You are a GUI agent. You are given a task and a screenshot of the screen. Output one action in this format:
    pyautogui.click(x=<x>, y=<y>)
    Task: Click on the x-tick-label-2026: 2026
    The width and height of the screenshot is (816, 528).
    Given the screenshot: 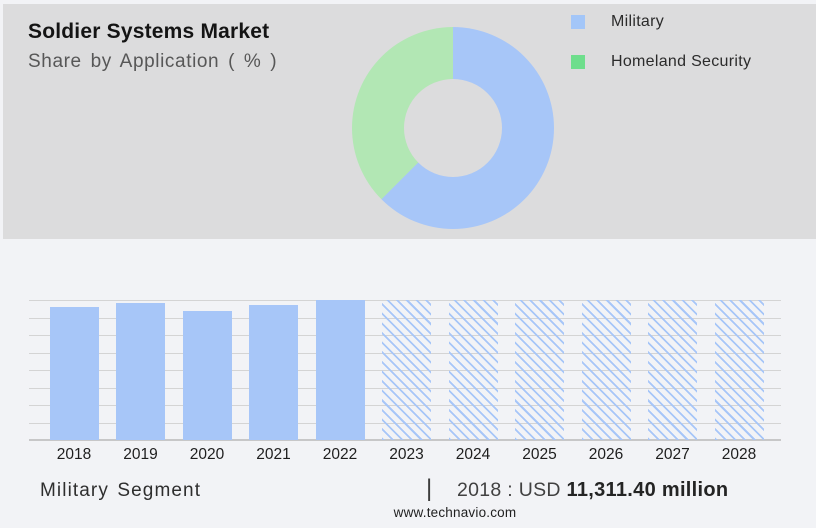 What is the action you would take?
    pyautogui.click(x=606, y=454)
    